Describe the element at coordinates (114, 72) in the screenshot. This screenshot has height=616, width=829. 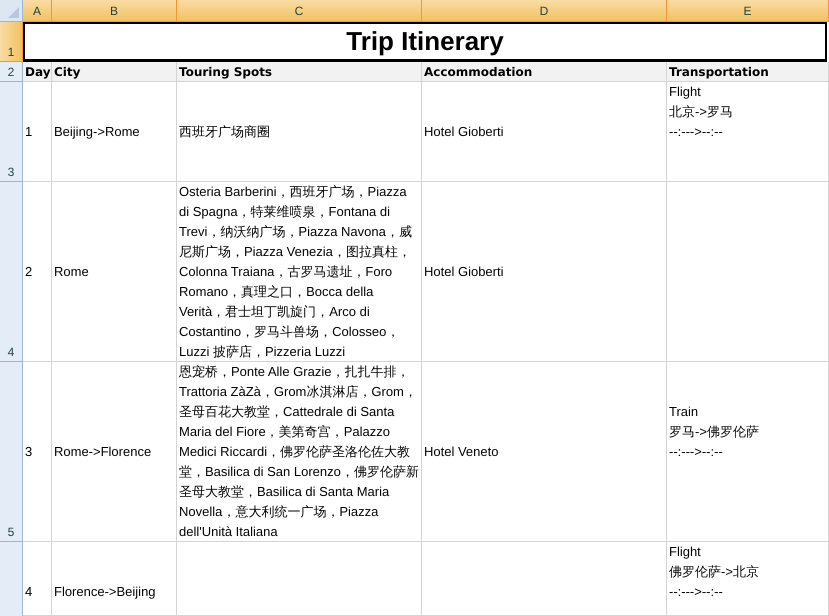
I see `column-heading: City` at that location.